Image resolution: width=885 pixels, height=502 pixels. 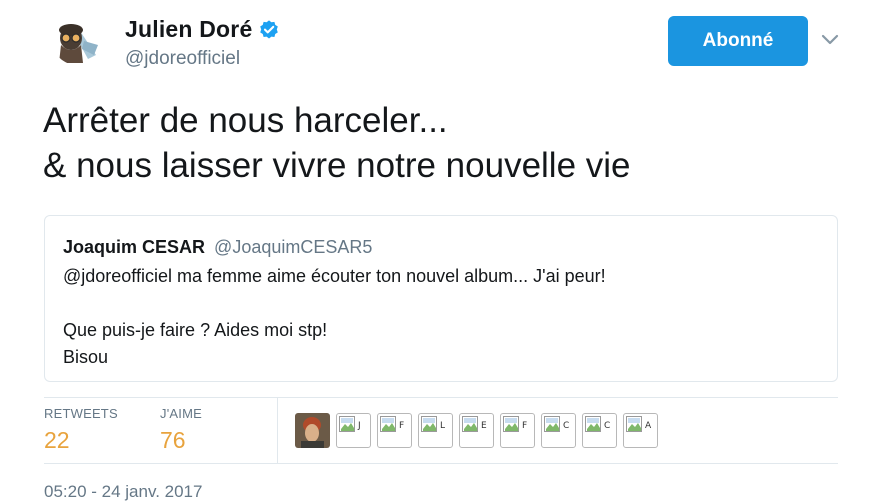 I want to click on avatar-illustration-icon, so click(x=77, y=40).